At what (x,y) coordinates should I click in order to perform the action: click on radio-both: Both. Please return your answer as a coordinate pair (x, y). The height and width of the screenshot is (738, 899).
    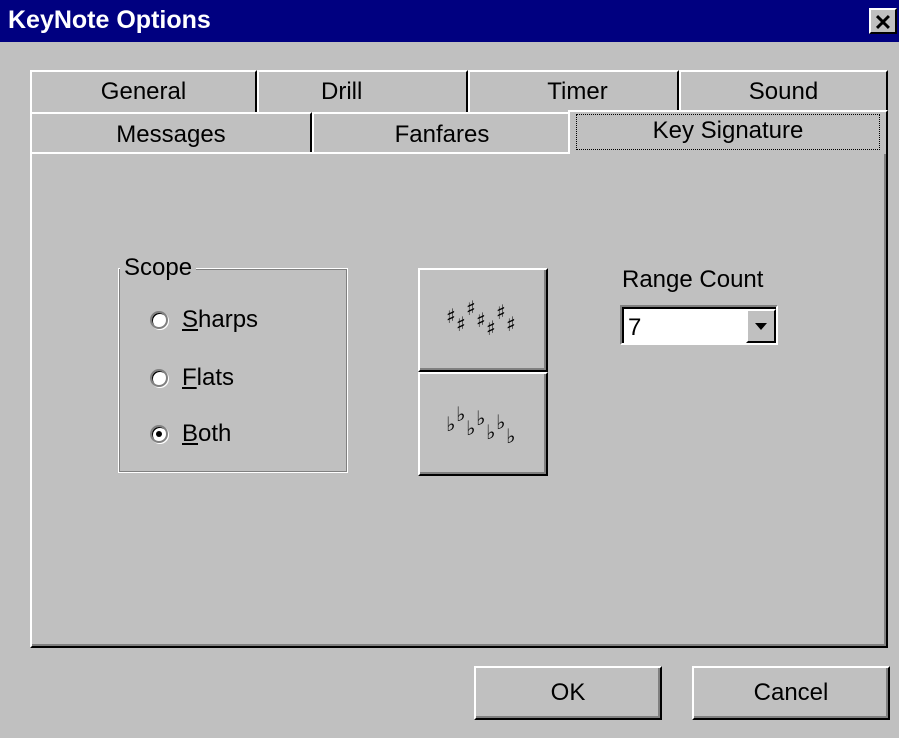
    Looking at the image, I should click on (190, 434).